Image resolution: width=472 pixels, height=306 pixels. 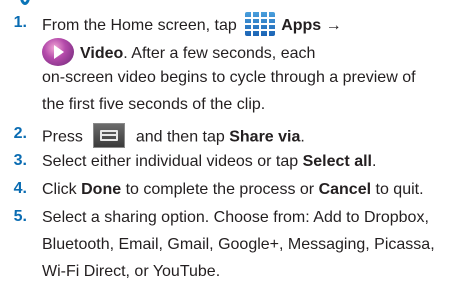 I want to click on menu-icon, so click(x=109, y=135).